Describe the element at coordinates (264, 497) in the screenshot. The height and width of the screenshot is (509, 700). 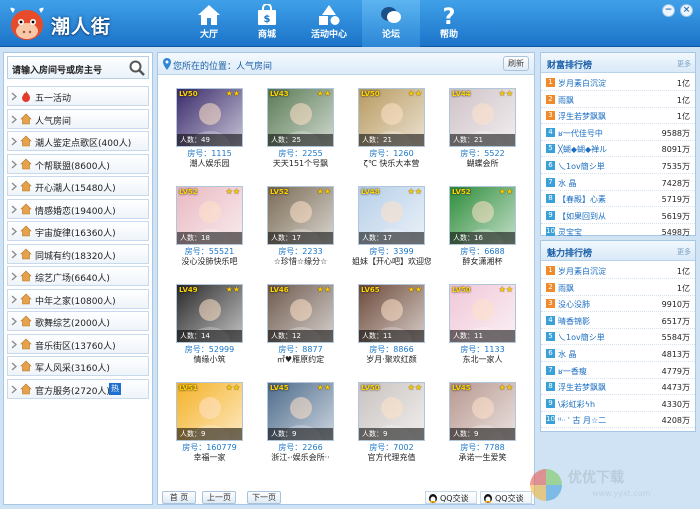
I see `next-page-button: 下一页` at that location.